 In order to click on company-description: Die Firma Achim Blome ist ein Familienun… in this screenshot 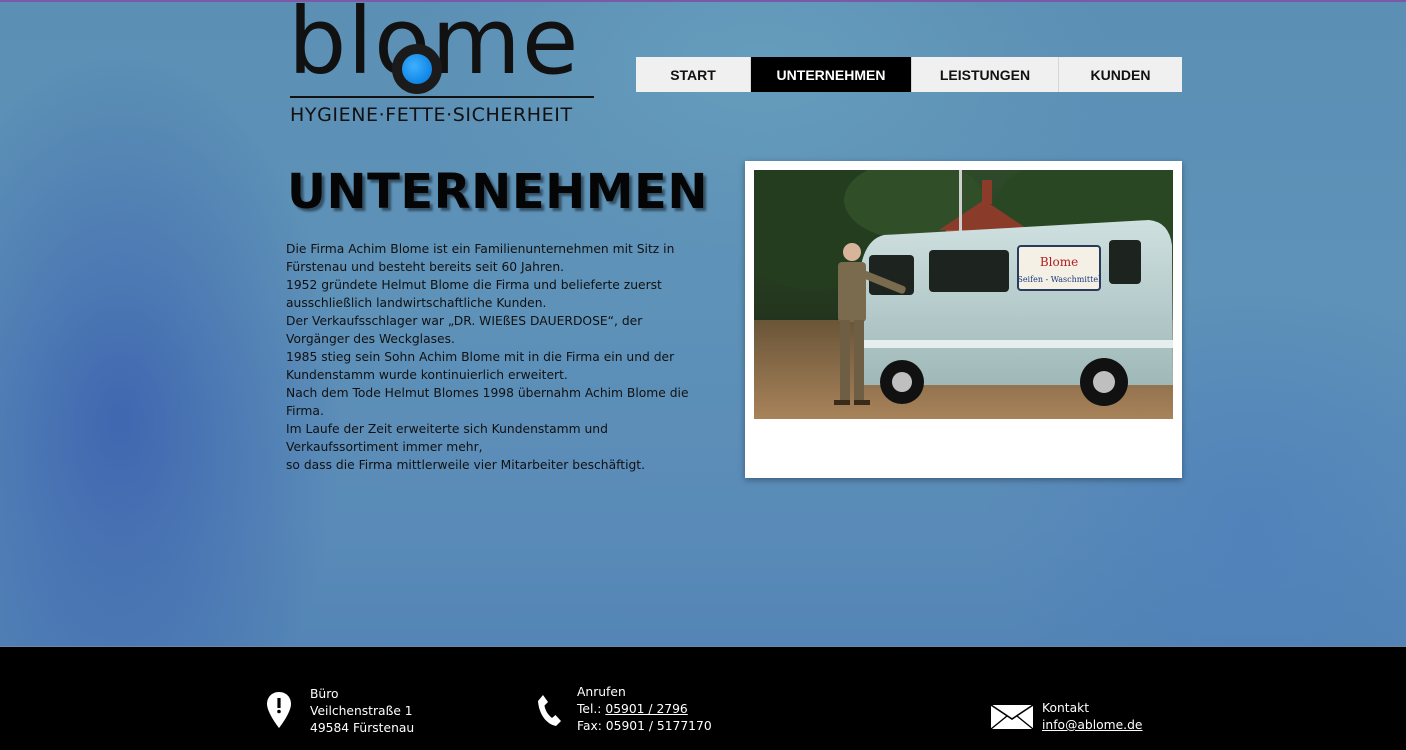, I will do `click(491, 357)`.